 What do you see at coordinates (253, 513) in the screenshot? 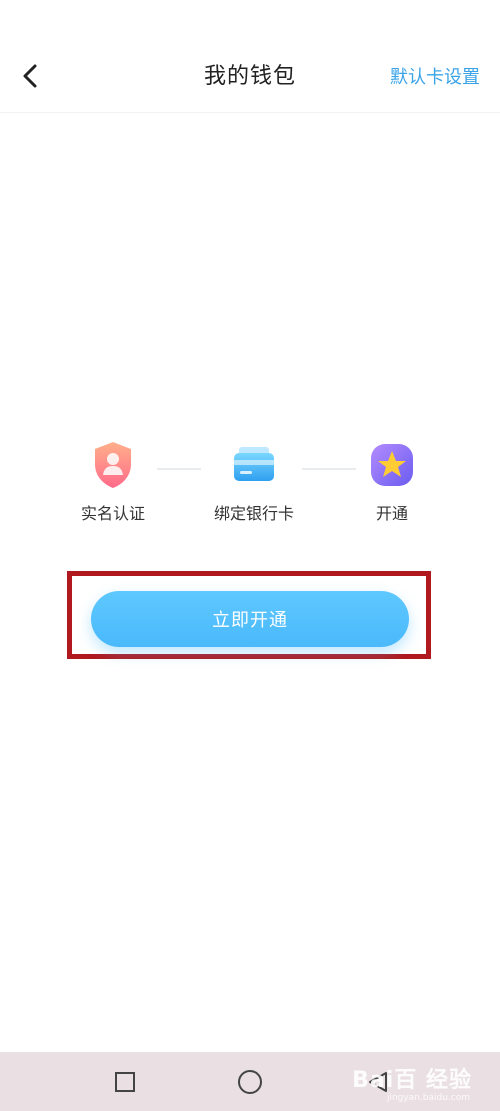
I see `step-label: 绑定银行卡` at bounding box center [253, 513].